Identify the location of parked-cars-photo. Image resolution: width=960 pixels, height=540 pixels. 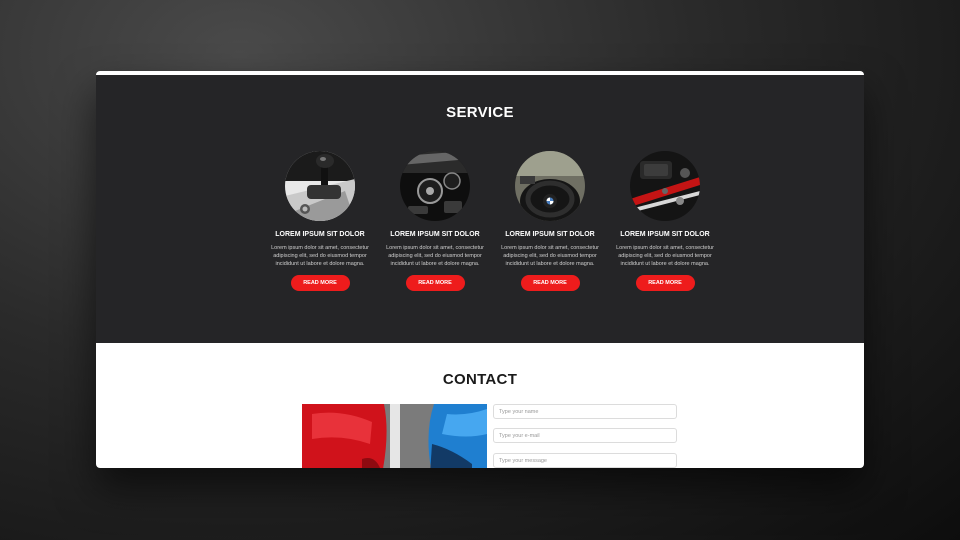
(394, 436).